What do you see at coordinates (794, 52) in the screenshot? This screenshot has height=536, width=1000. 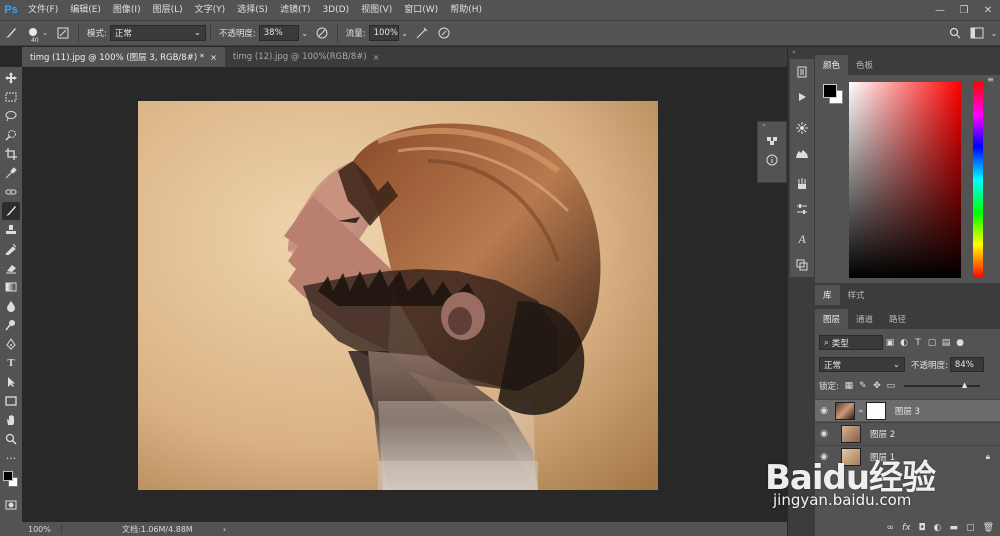 I see `collapse-arrows-icon: «` at bounding box center [794, 52].